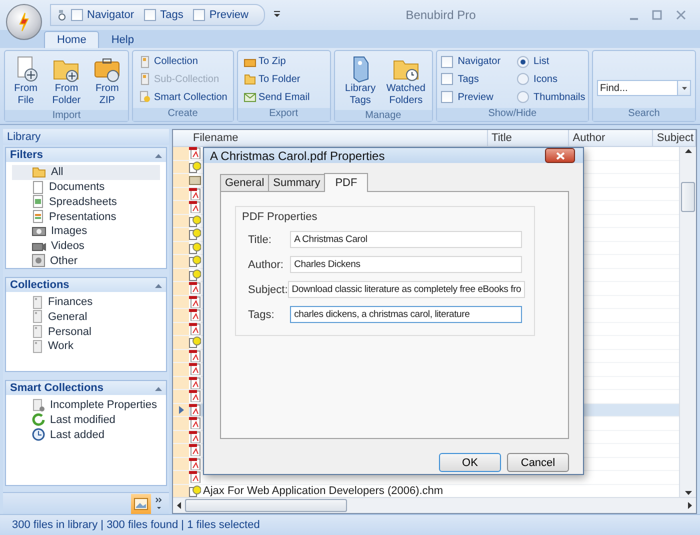  What do you see at coordinates (512, 114) in the screenshot?
I see `group-label: Show/Hide` at bounding box center [512, 114].